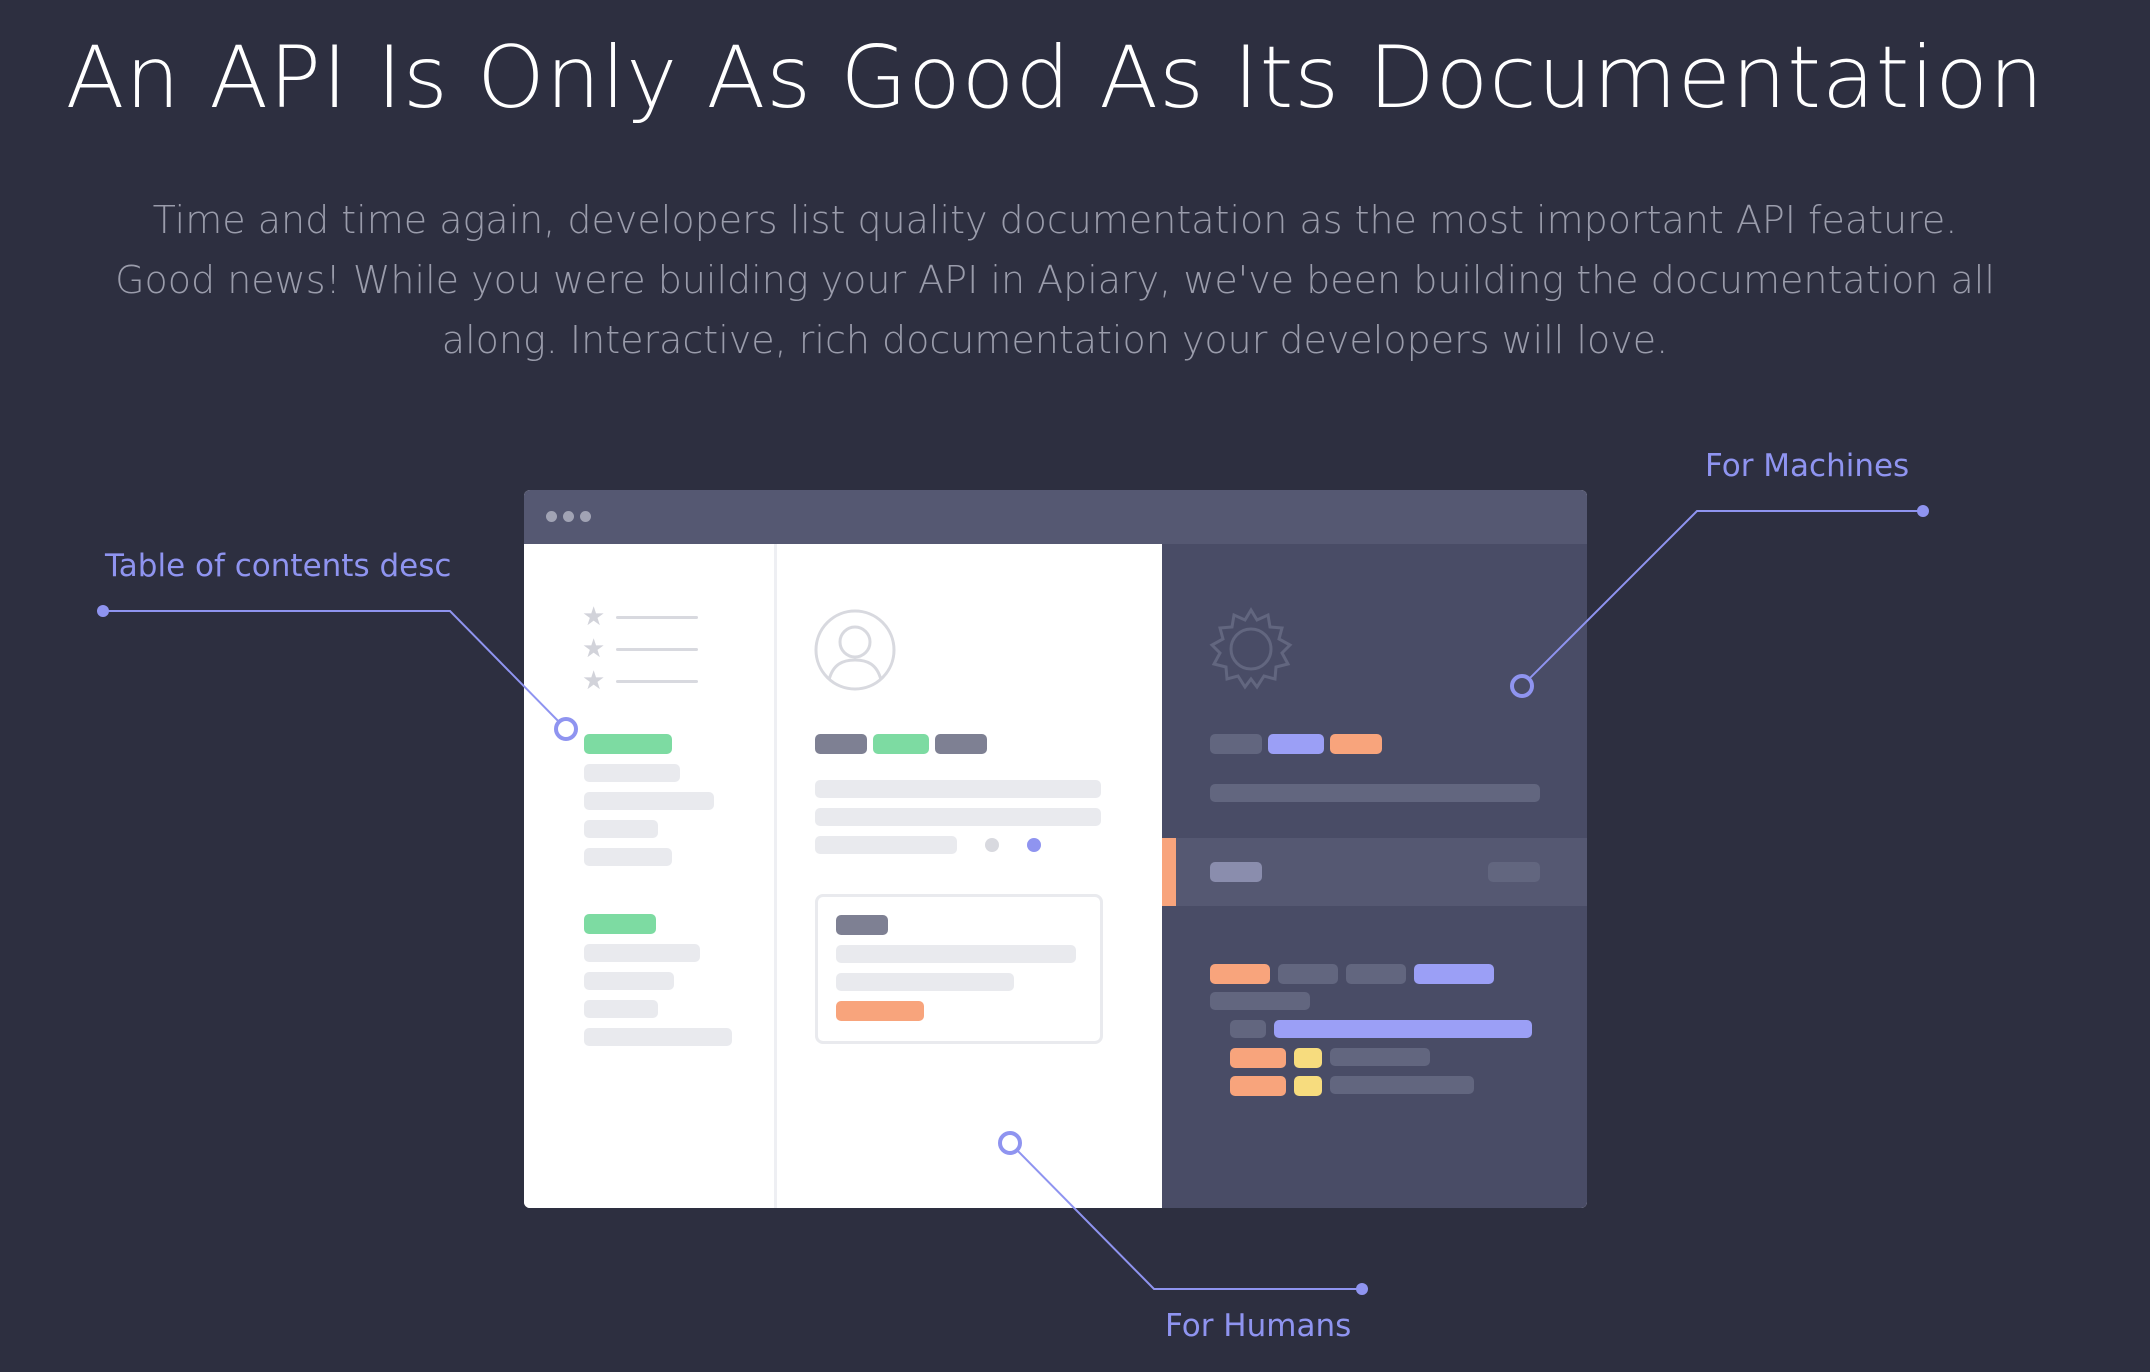 The height and width of the screenshot is (1372, 2150). I want to click on callout-label-machines: For Machines, so click(1807, 466).